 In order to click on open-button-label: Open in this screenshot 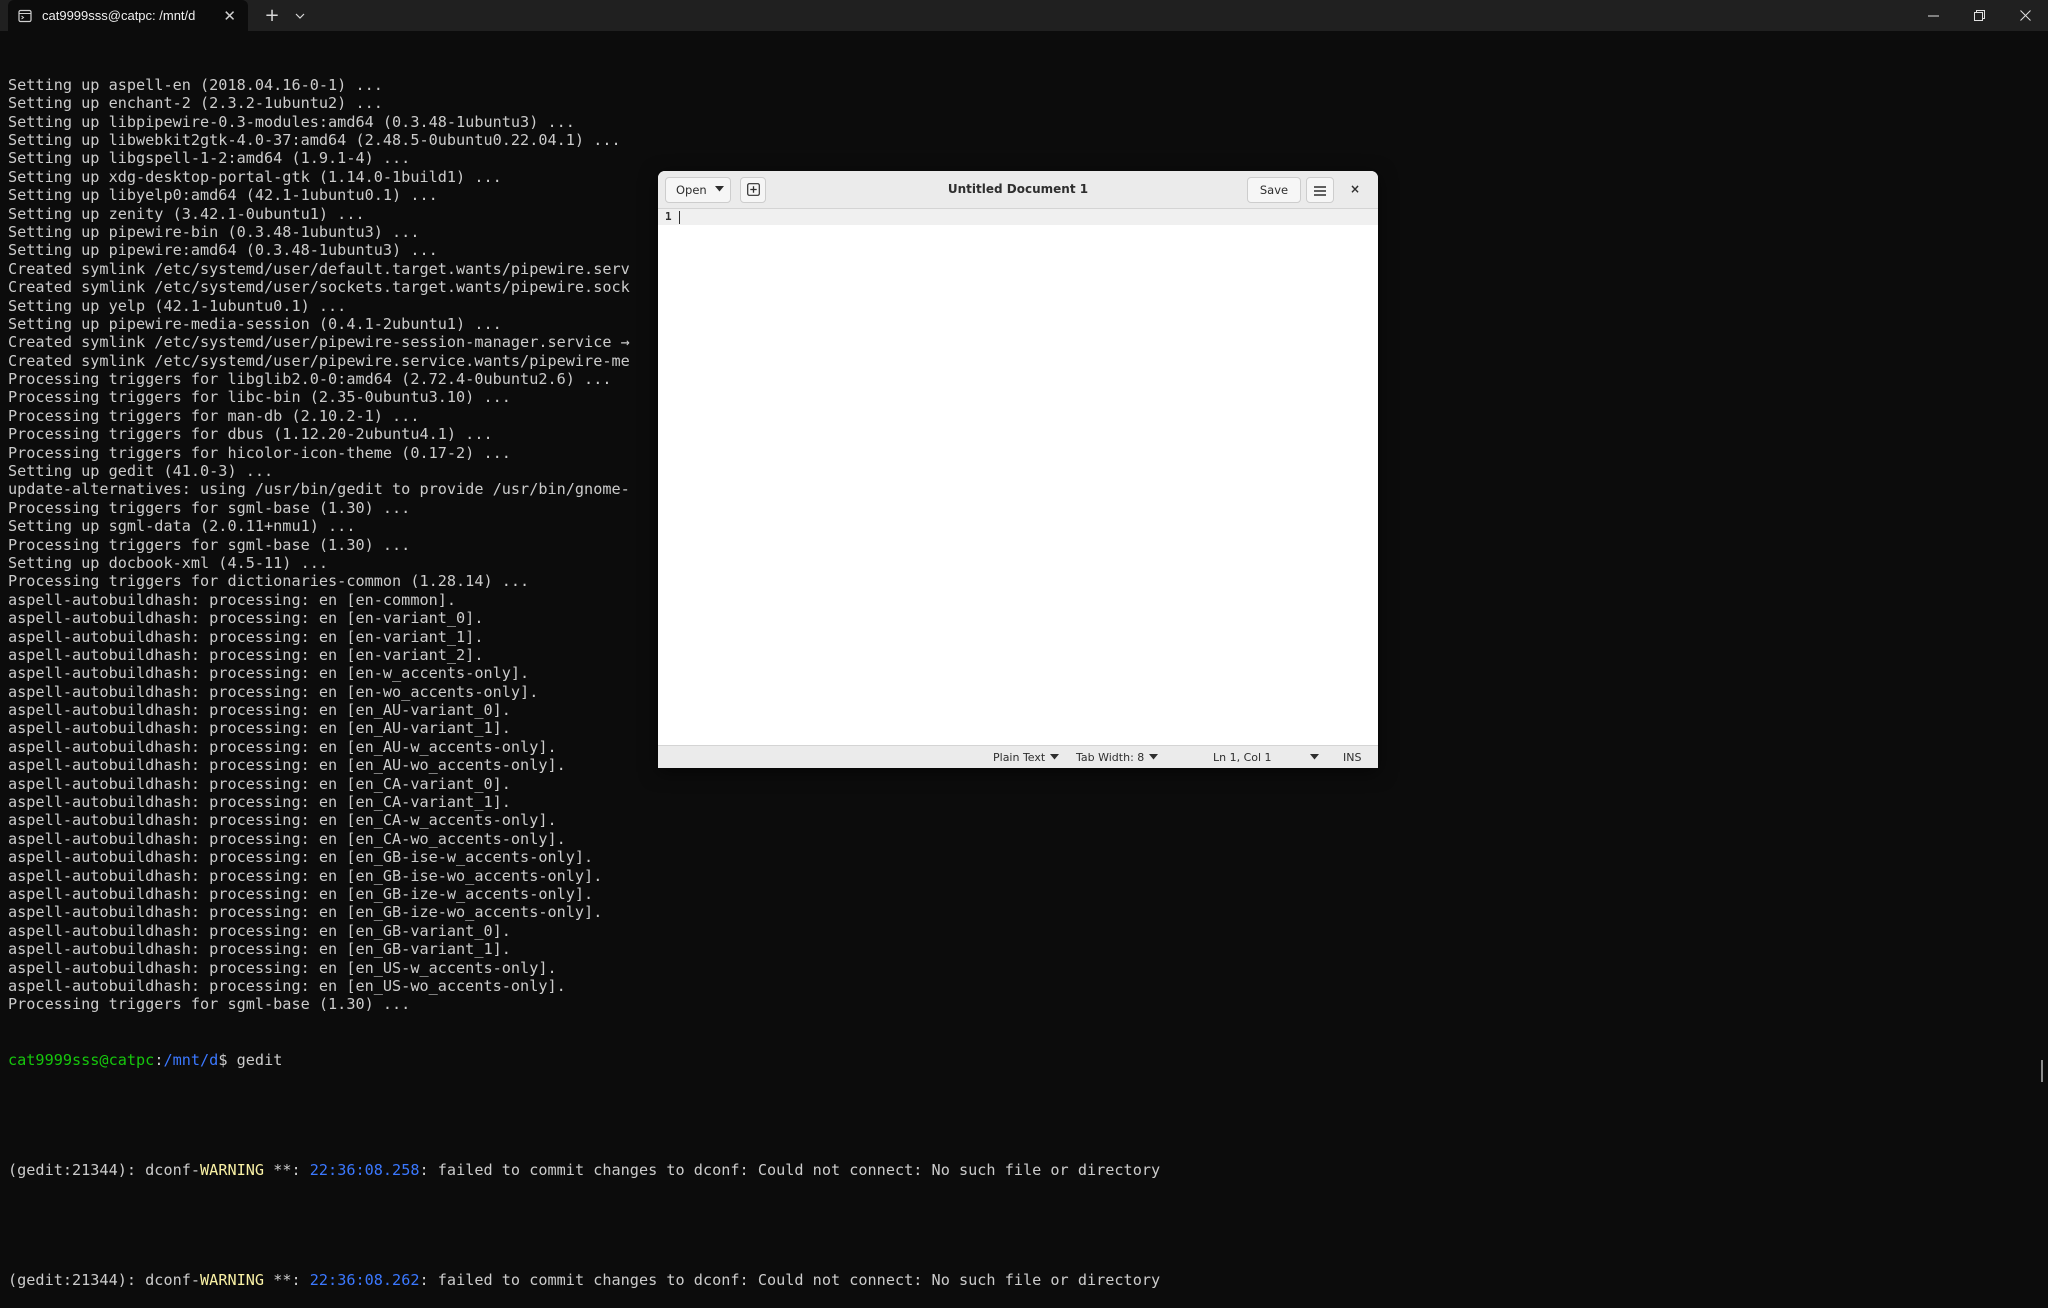, I will do `click(691, 190)`.